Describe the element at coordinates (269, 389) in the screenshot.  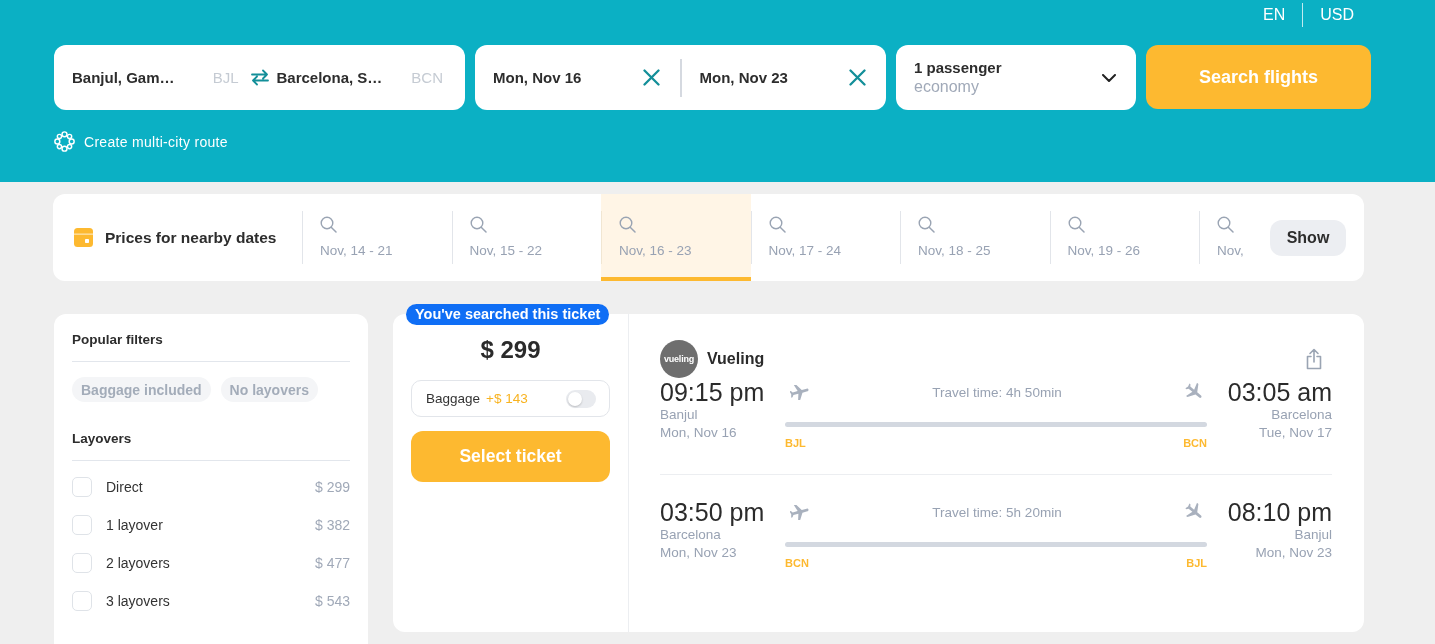
I see `filter-chip: No layovers` at that location.